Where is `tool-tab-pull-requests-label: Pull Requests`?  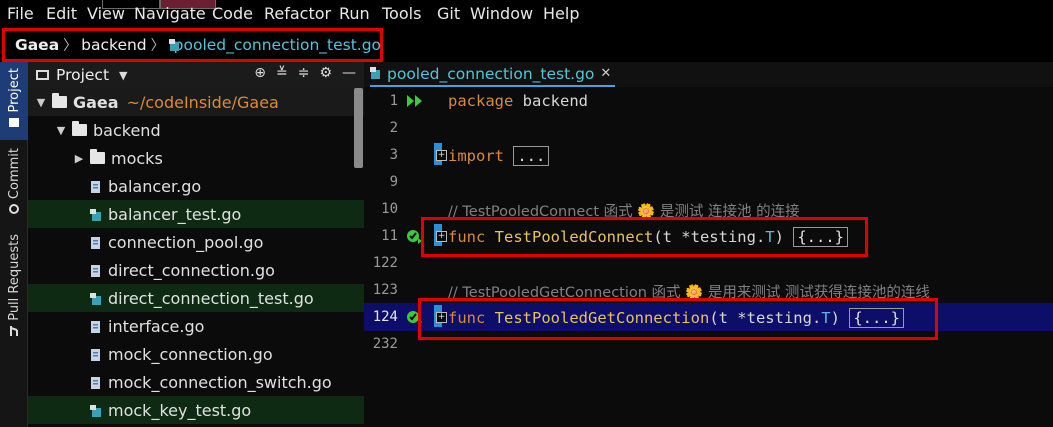 tool-tab-pull-requests-label: Pull Requests is located at coordinates (14, 277).